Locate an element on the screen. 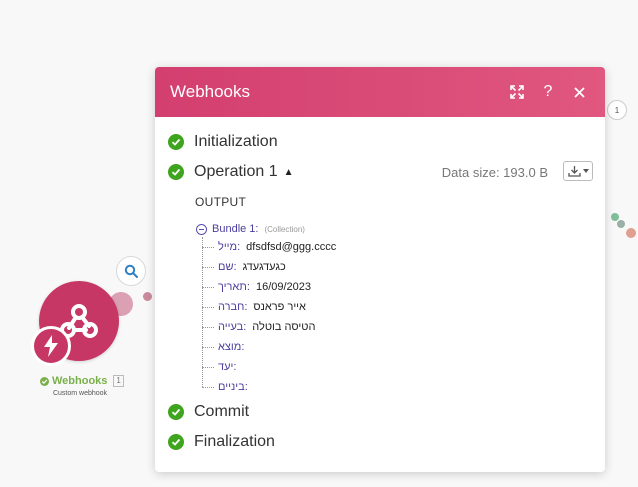 Image resolution: width=638 pixels, height=487 pixels. expand-button is located at coordinates (517, 92).